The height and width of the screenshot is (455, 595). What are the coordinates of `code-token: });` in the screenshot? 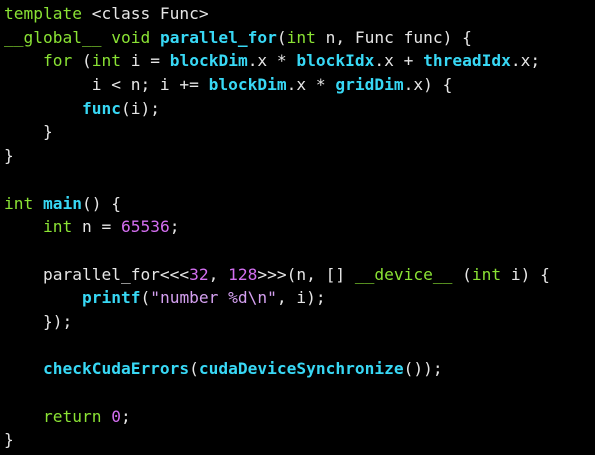 It's located at (38, 321).